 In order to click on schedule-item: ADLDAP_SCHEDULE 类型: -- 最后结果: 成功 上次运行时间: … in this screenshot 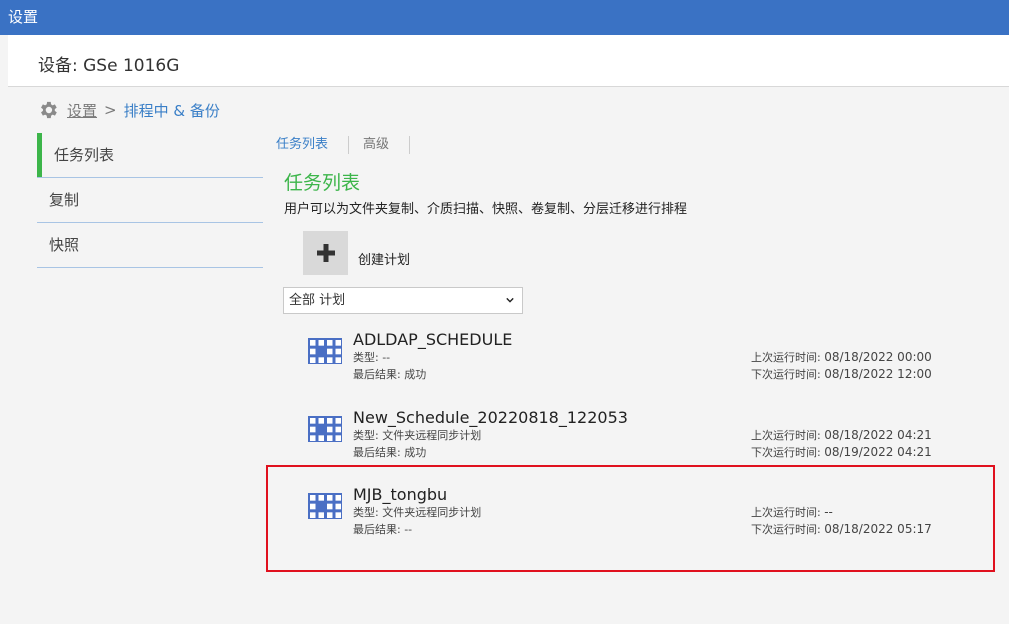, I will do `click(630, 365)`.